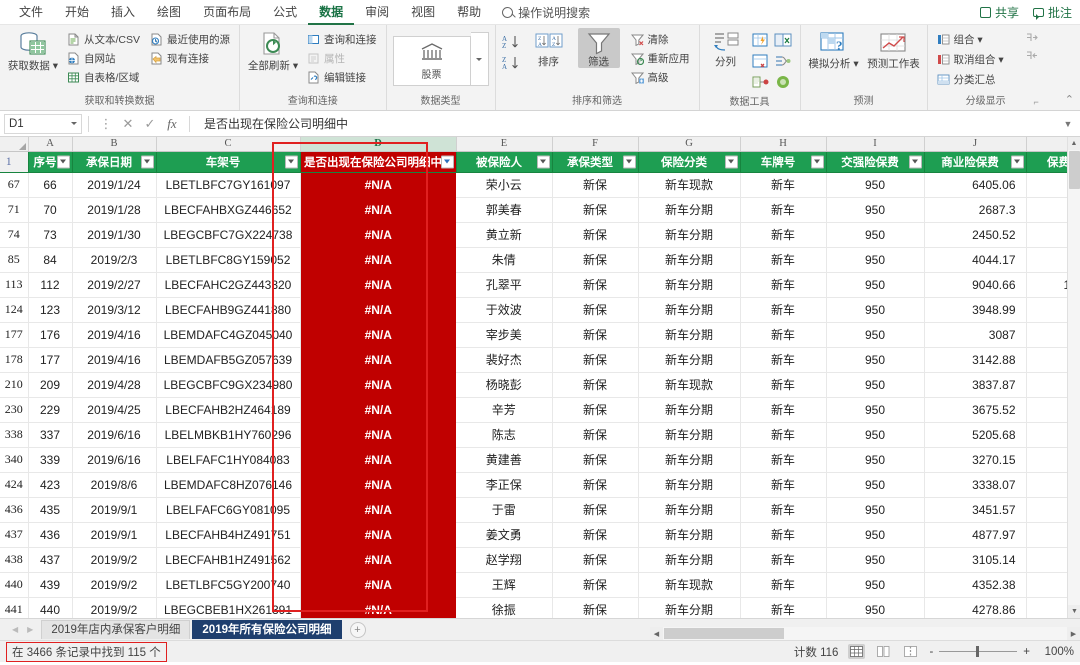 This screenshot has height=665, width=1080. Describe the element at coordinates (1068, 124) in the screenshot. I see `expand-formula-bar-icon: ▼` at that location.